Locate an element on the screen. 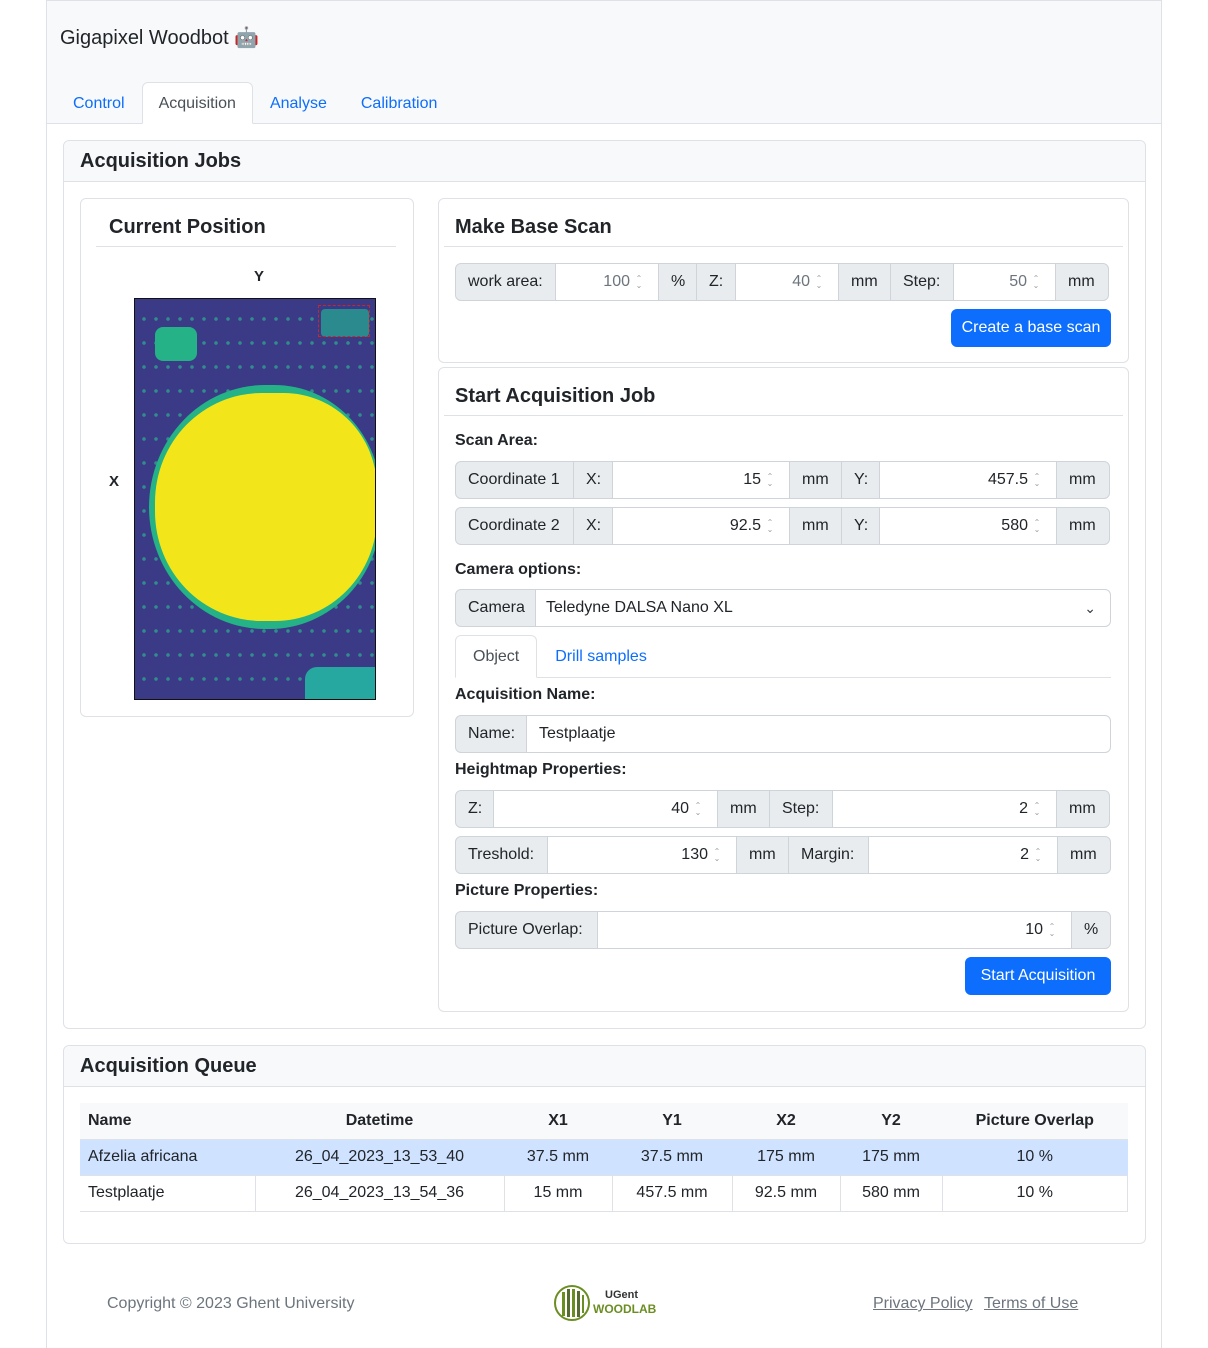 The height and width of the screenshot is (1348, 1208). chevron-down-icon: ⌄ is located at coordinates (1090, 608).